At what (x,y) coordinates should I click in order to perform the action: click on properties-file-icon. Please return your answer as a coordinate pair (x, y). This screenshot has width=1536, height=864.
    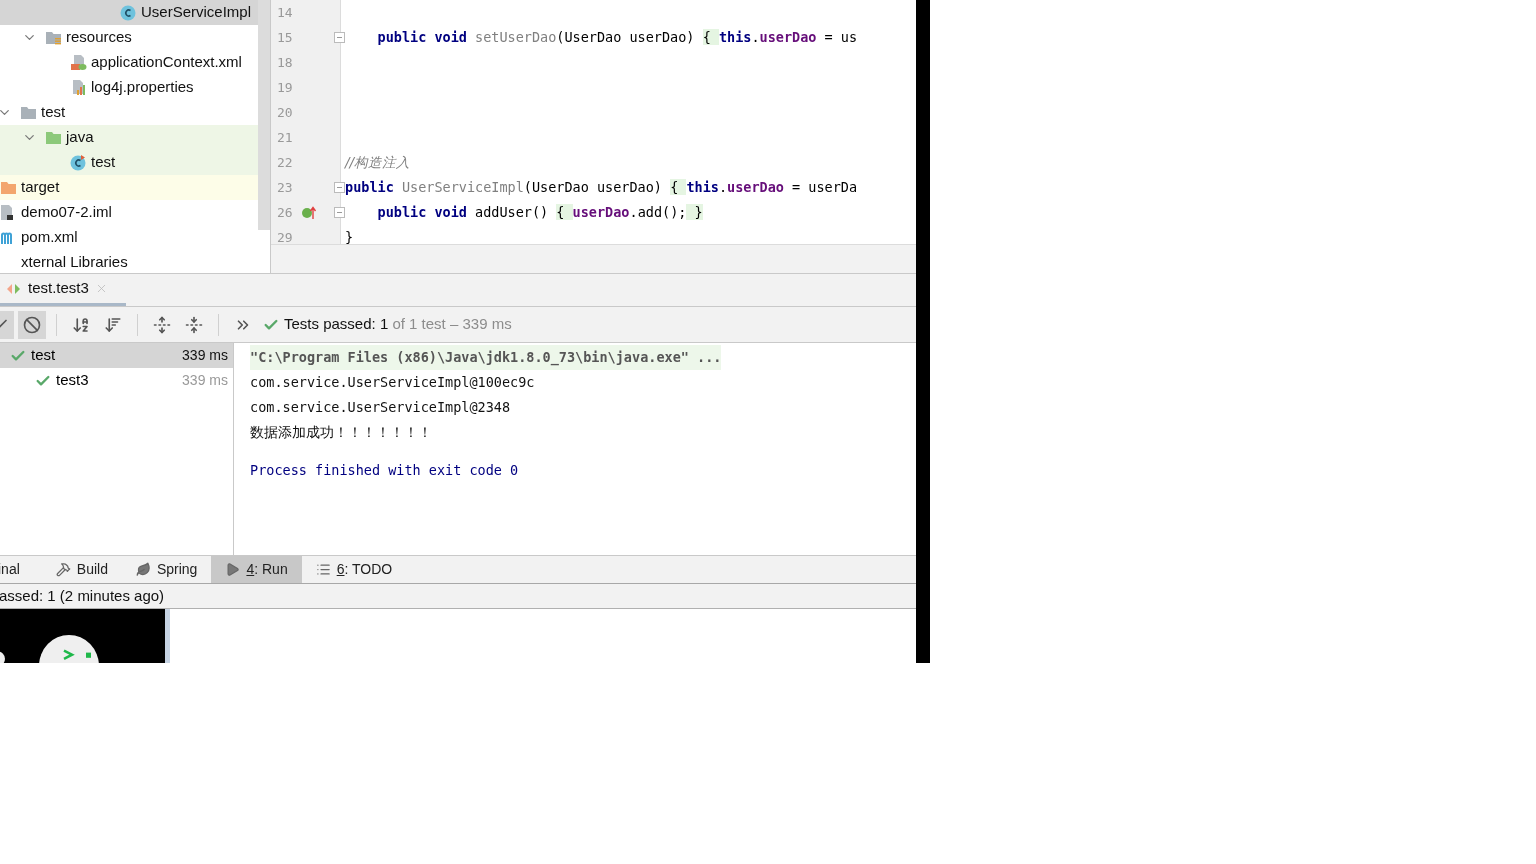
    Looking at the image, I should click on (78, 87).